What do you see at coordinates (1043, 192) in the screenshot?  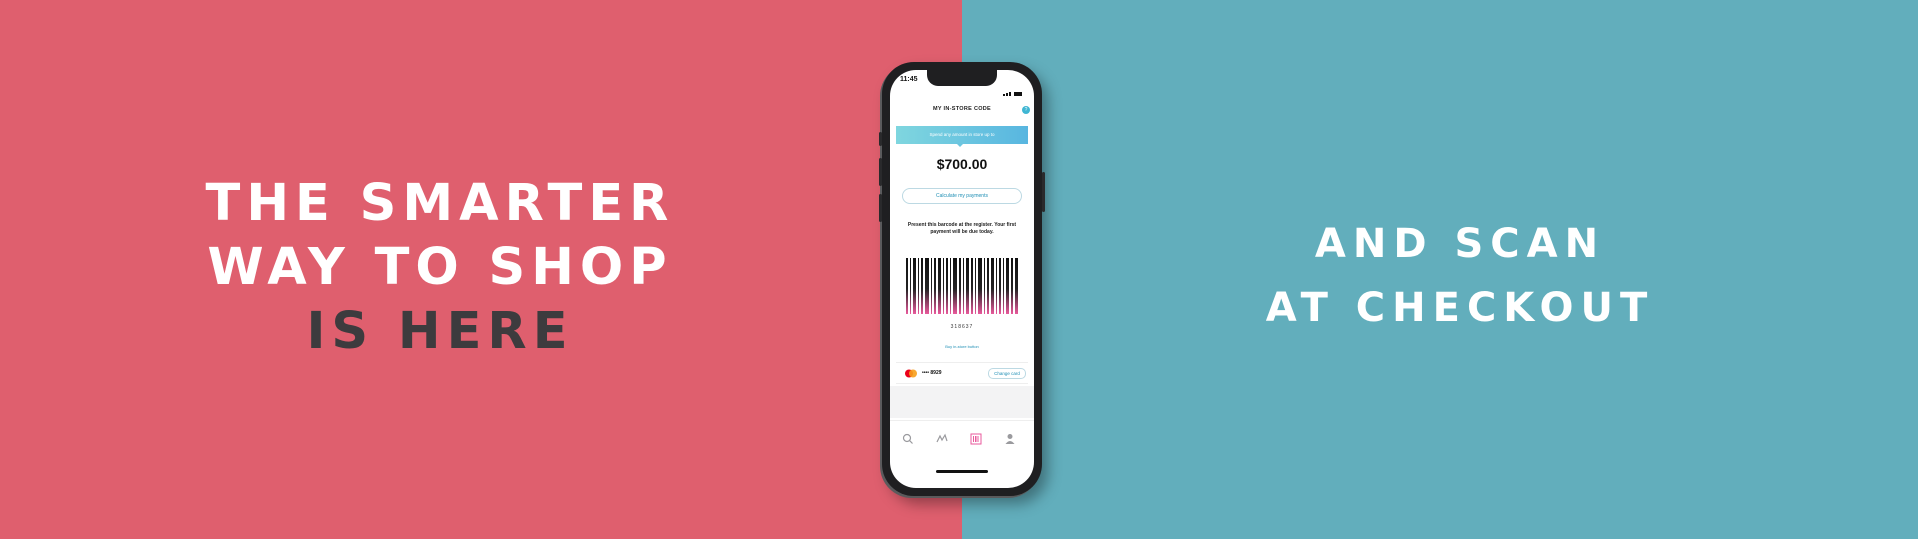 I see `power-button` at bounding box center [1043, 192].